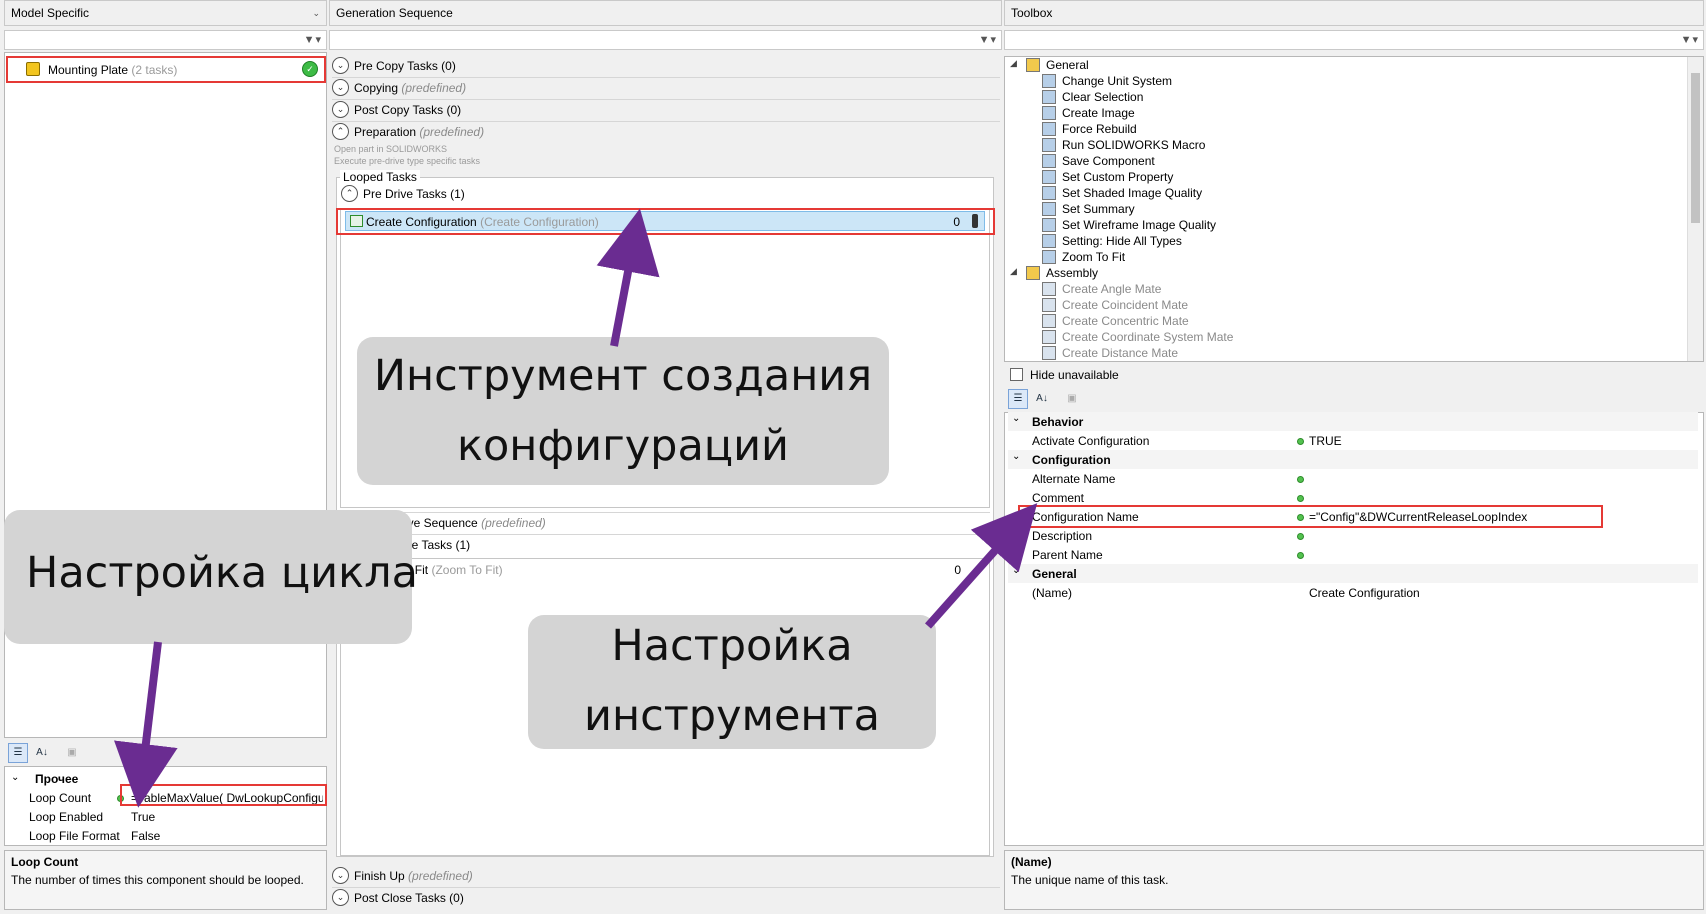 This screenshot has width=1706, height=914. What do you see at coordinates (628, 277) in the screenshot?
I see `arrow-to-create-configuration` at bounding box center [628, 277].